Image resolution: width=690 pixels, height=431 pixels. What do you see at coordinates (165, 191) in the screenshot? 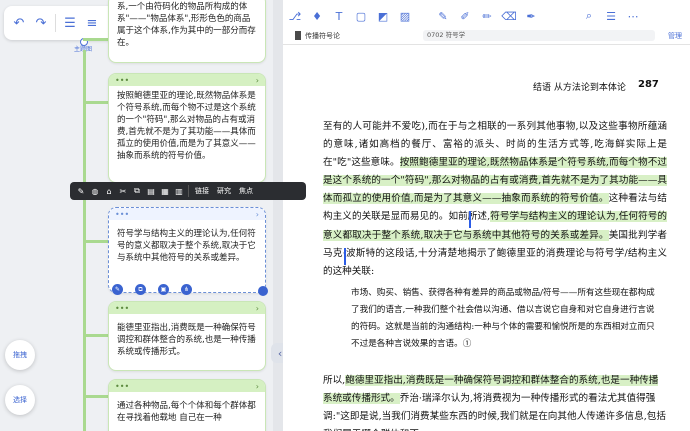
I see `paste-special-icon: ▦` at bounding box center [165, 191].